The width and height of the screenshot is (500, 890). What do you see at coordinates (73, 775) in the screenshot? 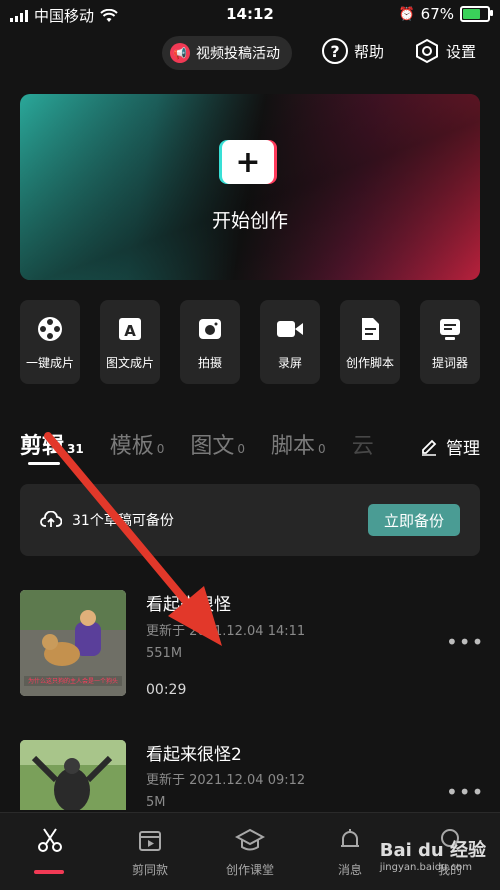
I see `draft-thumbnail` at bounding box center [73, 775].